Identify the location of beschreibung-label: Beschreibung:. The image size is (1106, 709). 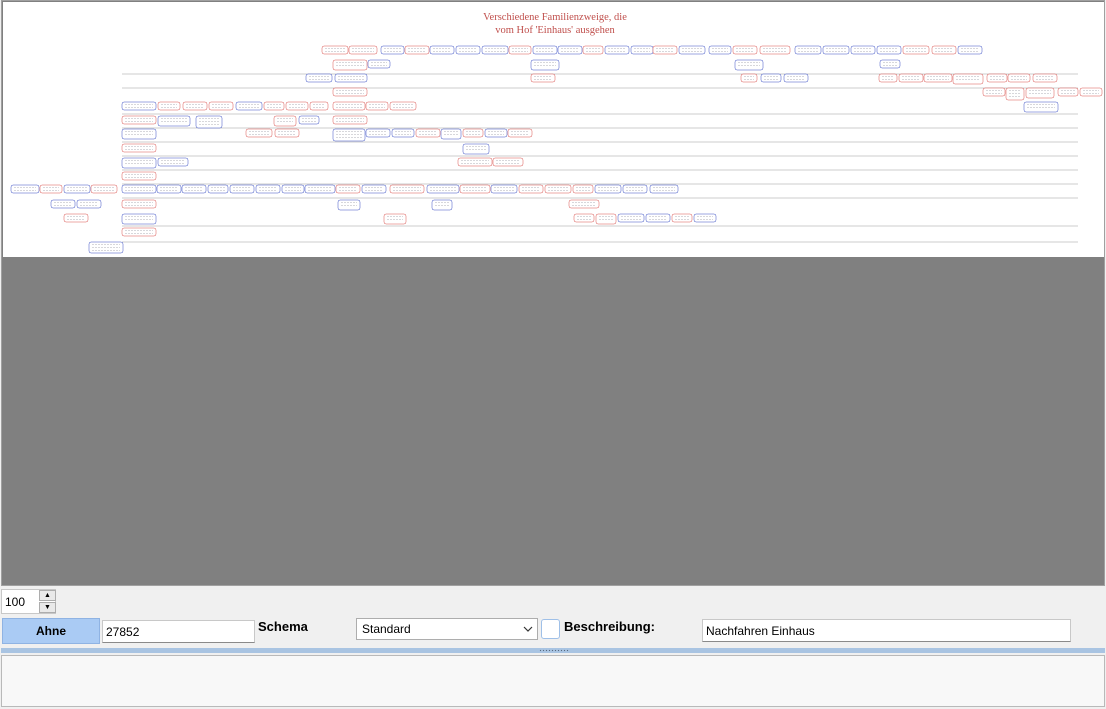
(610, 626).